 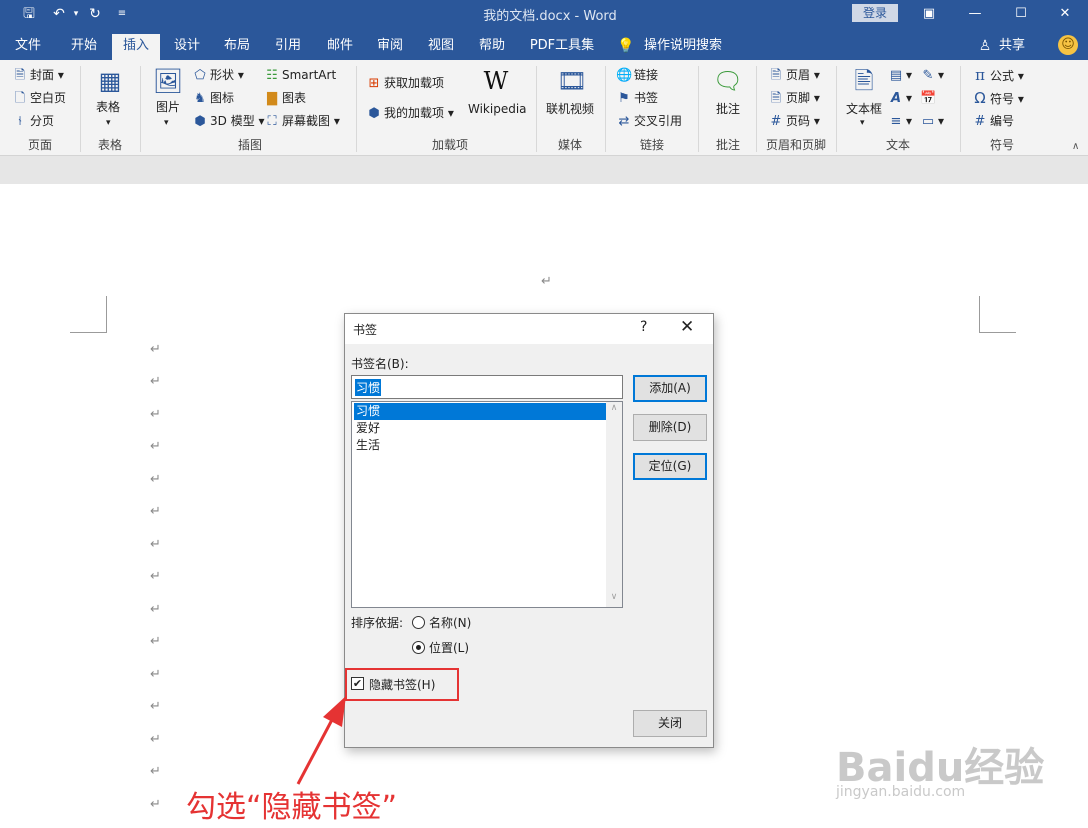 I want to click on tab-mailings: 邮件, so click(x=340, y=47).